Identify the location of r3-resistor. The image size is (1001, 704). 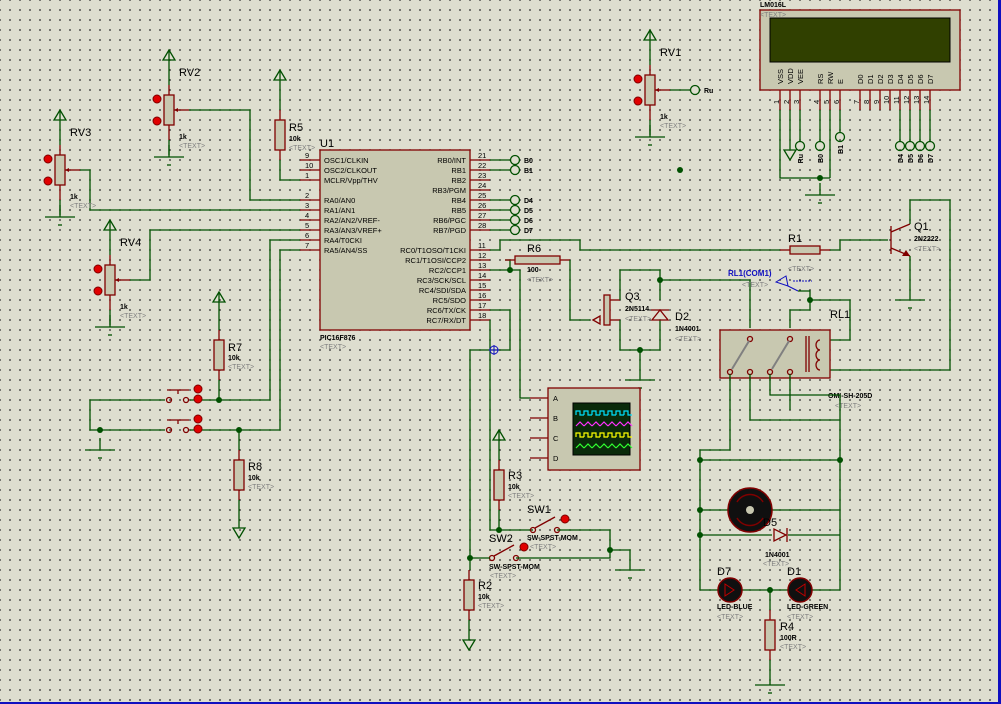
(499, 485).